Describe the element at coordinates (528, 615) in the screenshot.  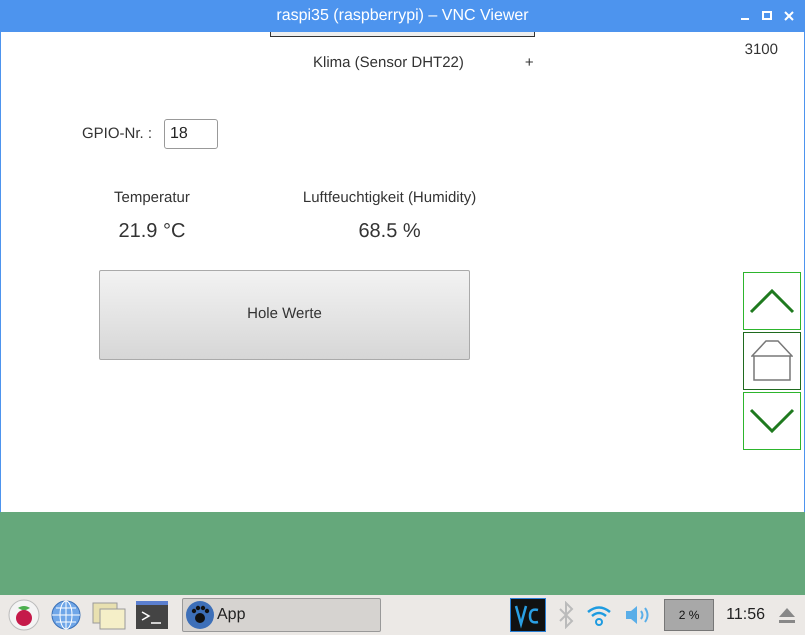
I see `vnc-icon` at that location.